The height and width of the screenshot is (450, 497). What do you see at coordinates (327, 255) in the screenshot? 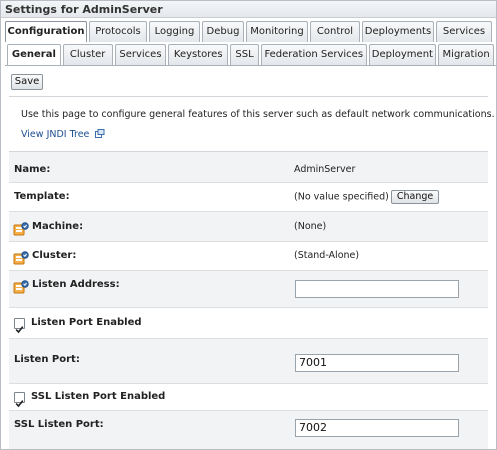
I see `cluster-value: (Stand-Alone)` at bounding box center [327, 255].